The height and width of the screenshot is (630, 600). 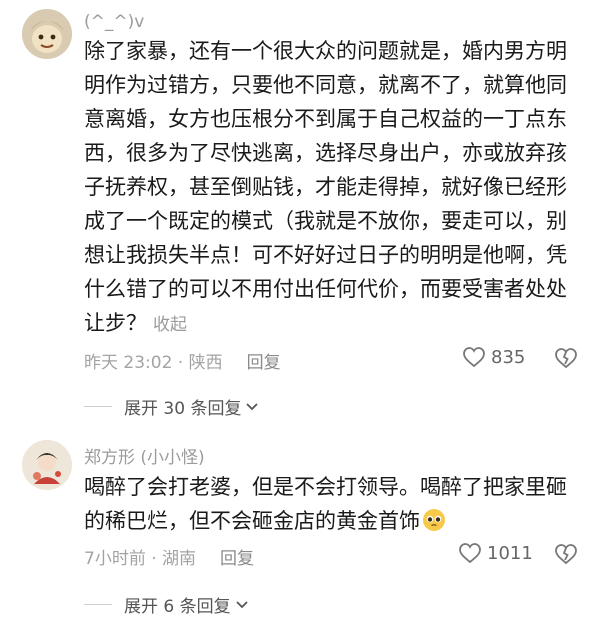 What do you see at coordinates (183, 409) in the screenshot?
I see `expand-label: 展开 30 条回复` at bounding box center [183, 409].